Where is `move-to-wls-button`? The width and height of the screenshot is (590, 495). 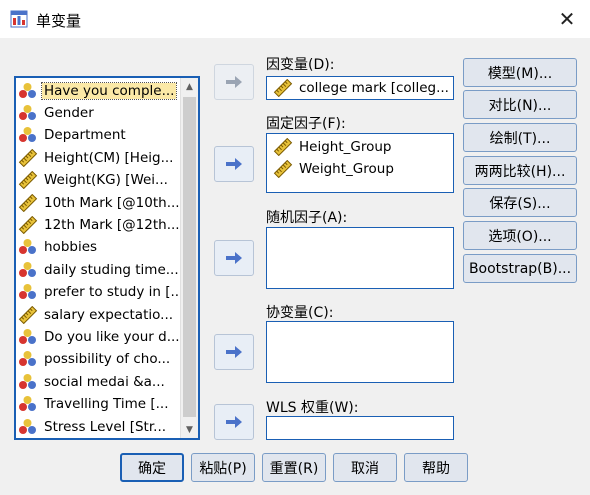 move-to-wls-button is located at coordinates (234, 422).